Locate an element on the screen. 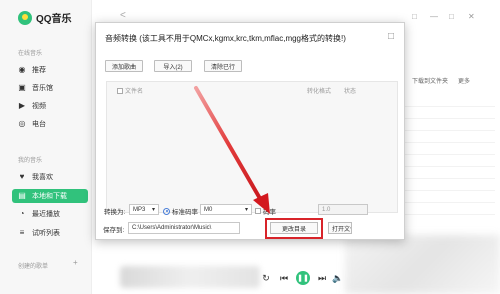 The image size is (500, 294). sidebar-item-recommend: ◉ 推荐 is located at coordinates (50, 70).